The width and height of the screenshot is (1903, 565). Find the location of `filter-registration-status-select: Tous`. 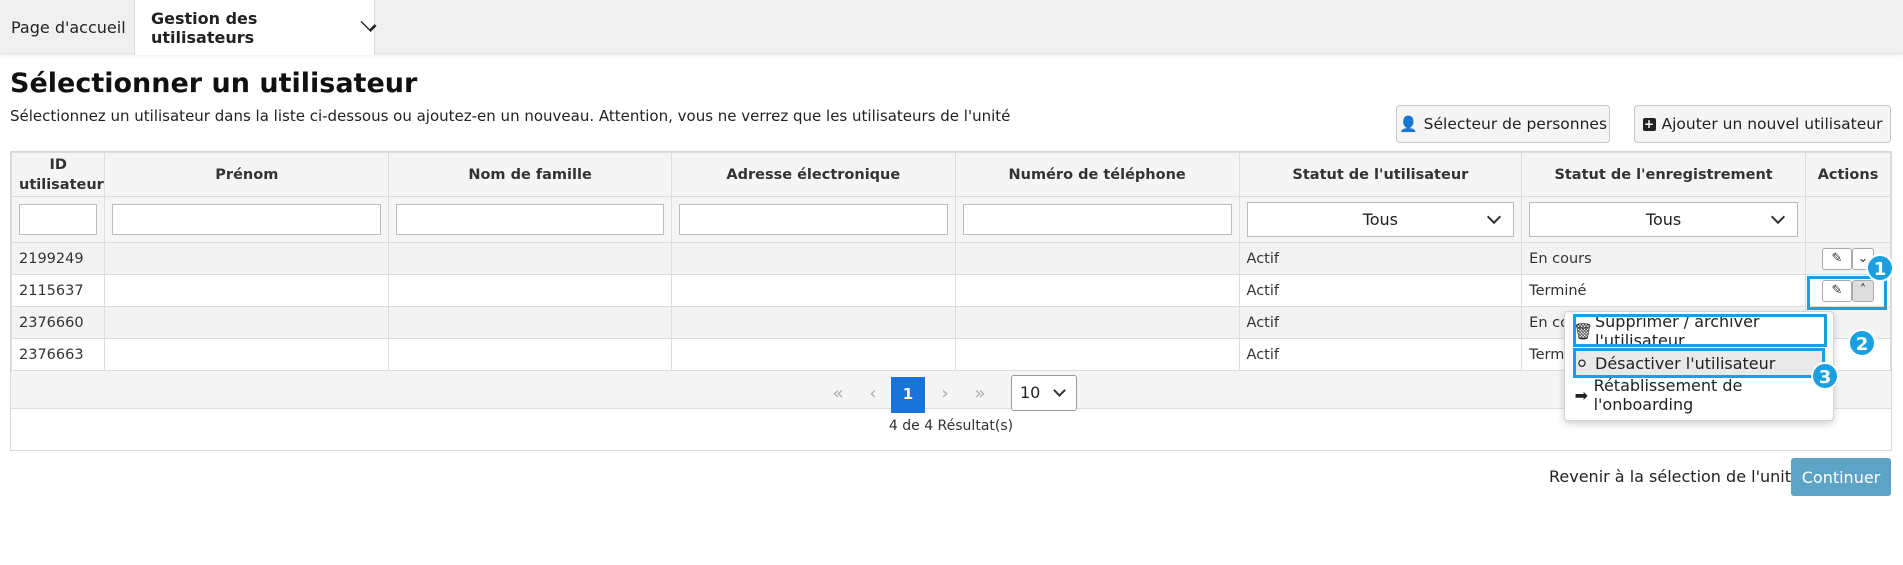

filter-registration-status-select: Tous is located at coordinates (1664, 219).